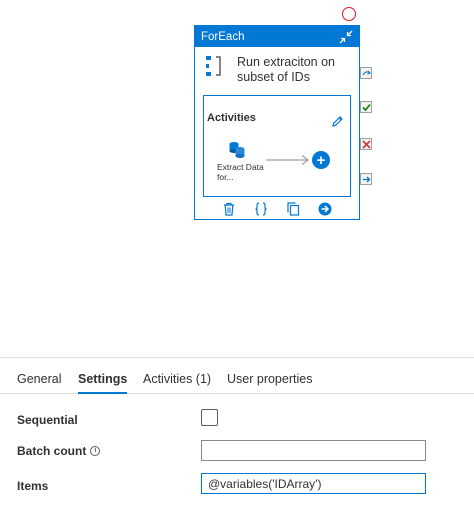 This screenshot has height=508, width=474. I want to click on batch-count-label: Batch count i, so click(59, 451).